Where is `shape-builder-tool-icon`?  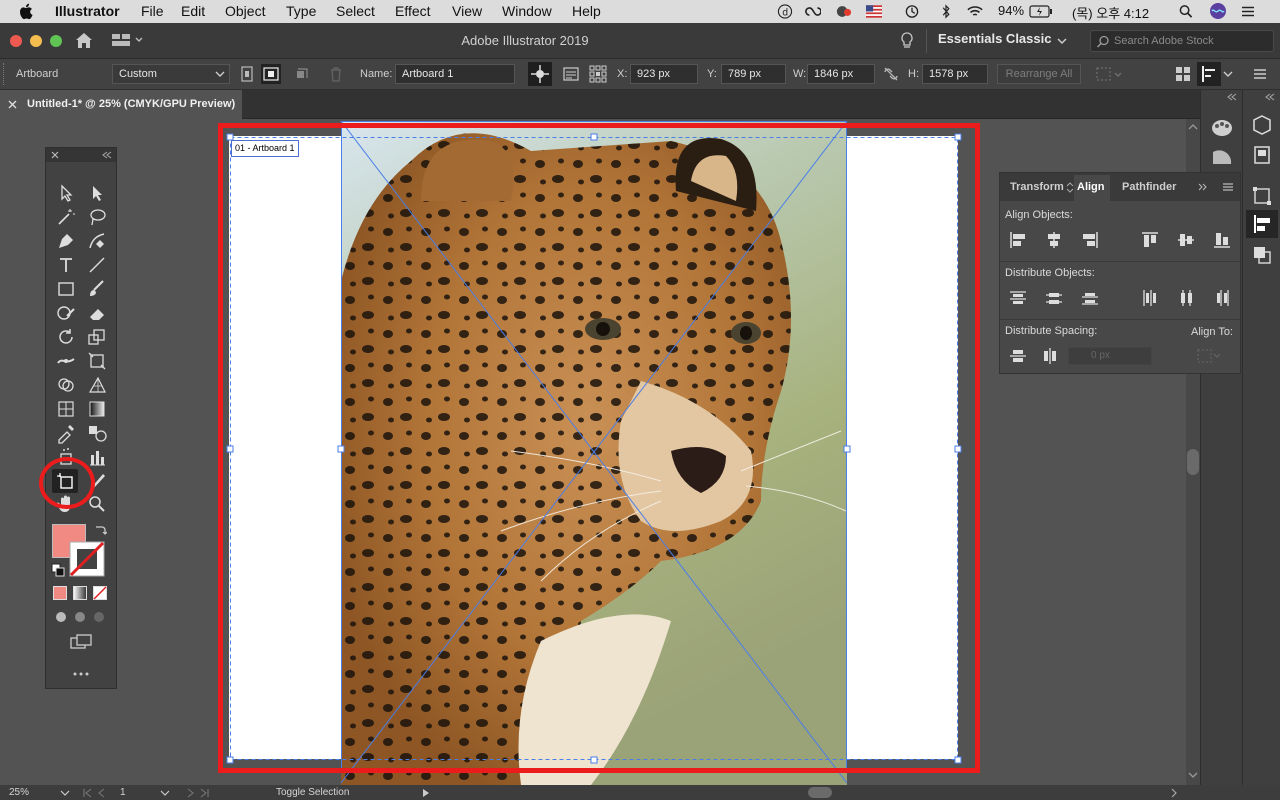
shape-builder-tool-icon is located at coordinates (66, 385).